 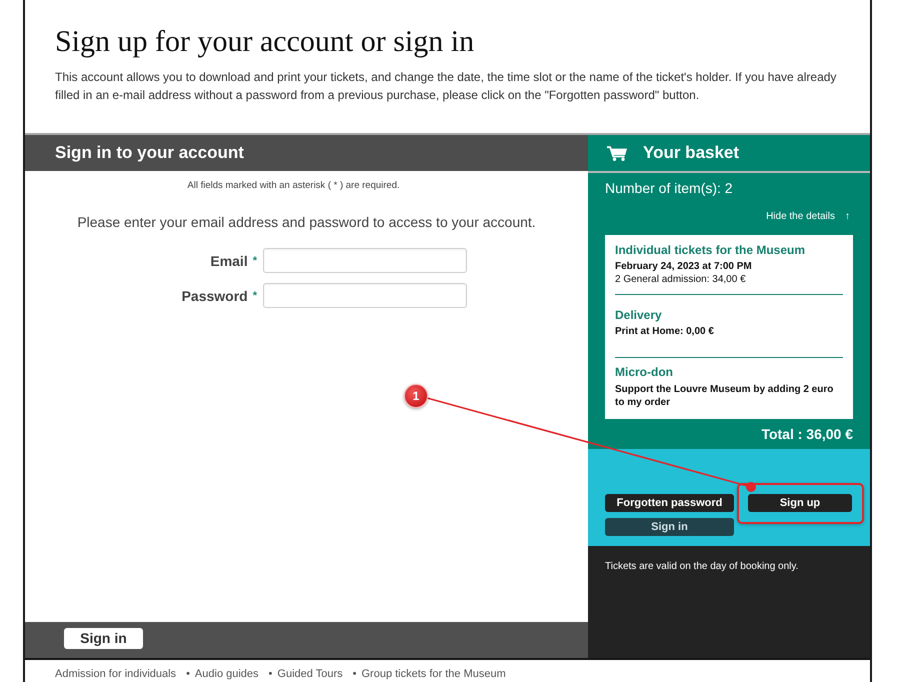 What do you see at coordinates (310, 674) in the screenshot?
I see `footer-link: Guided Tours` at bounding box center [310, 674].